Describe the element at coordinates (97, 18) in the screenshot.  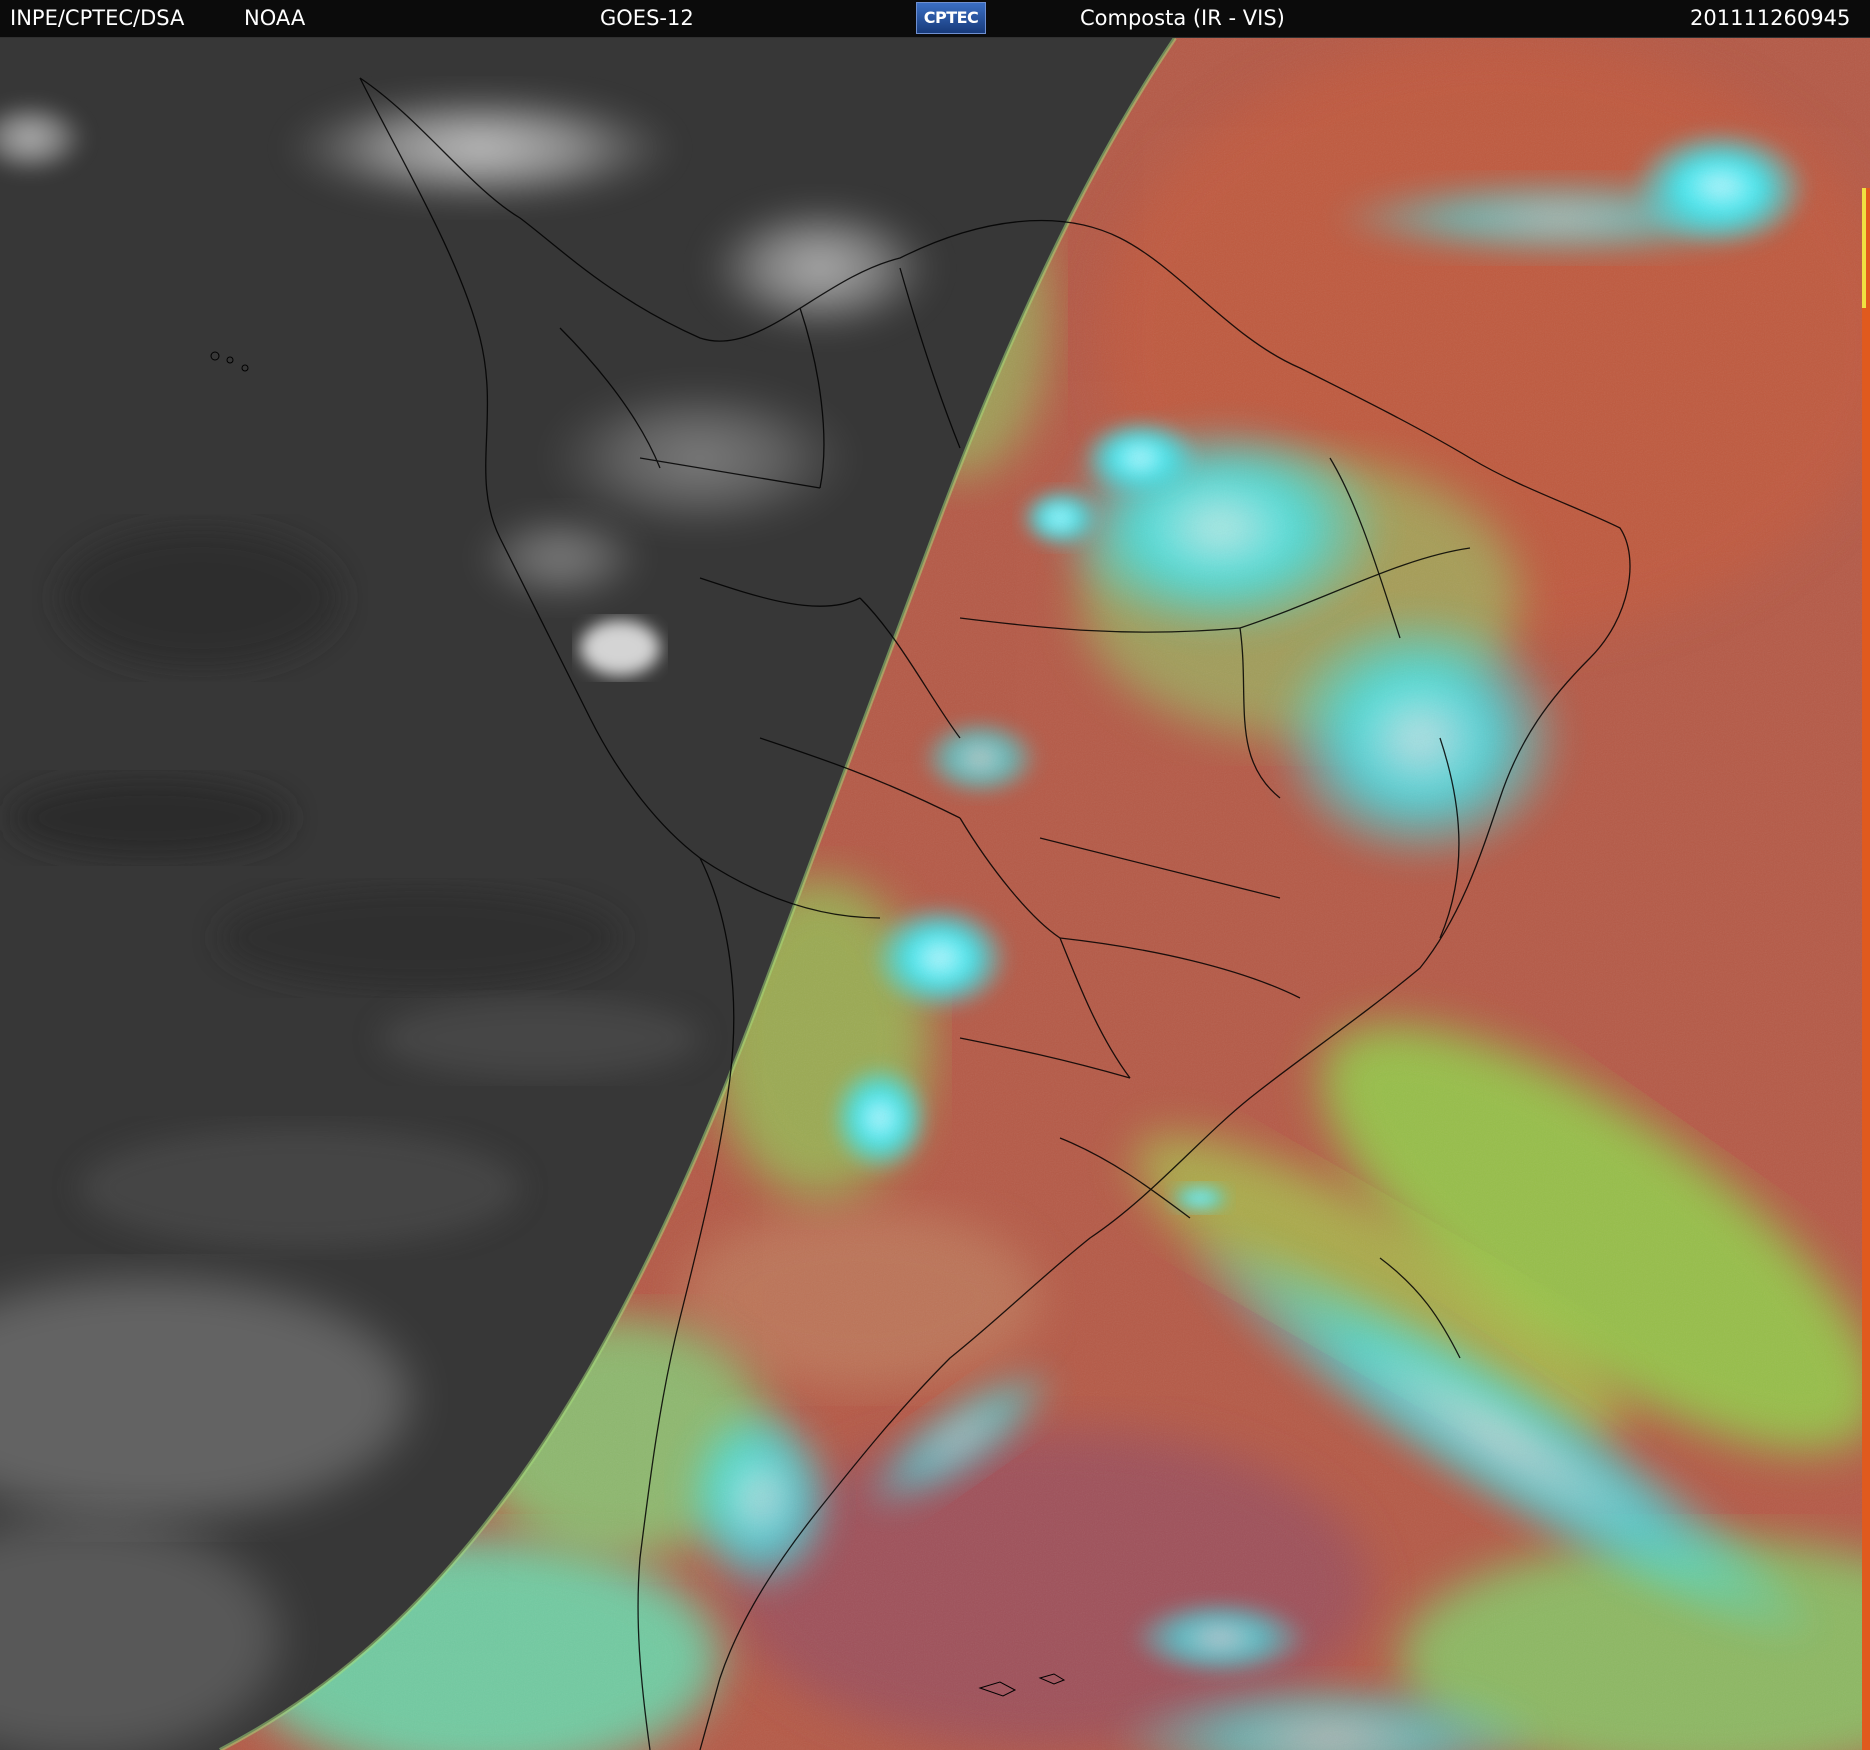
I see `agency-label: INPE/CPTEC/DSA` at that location.